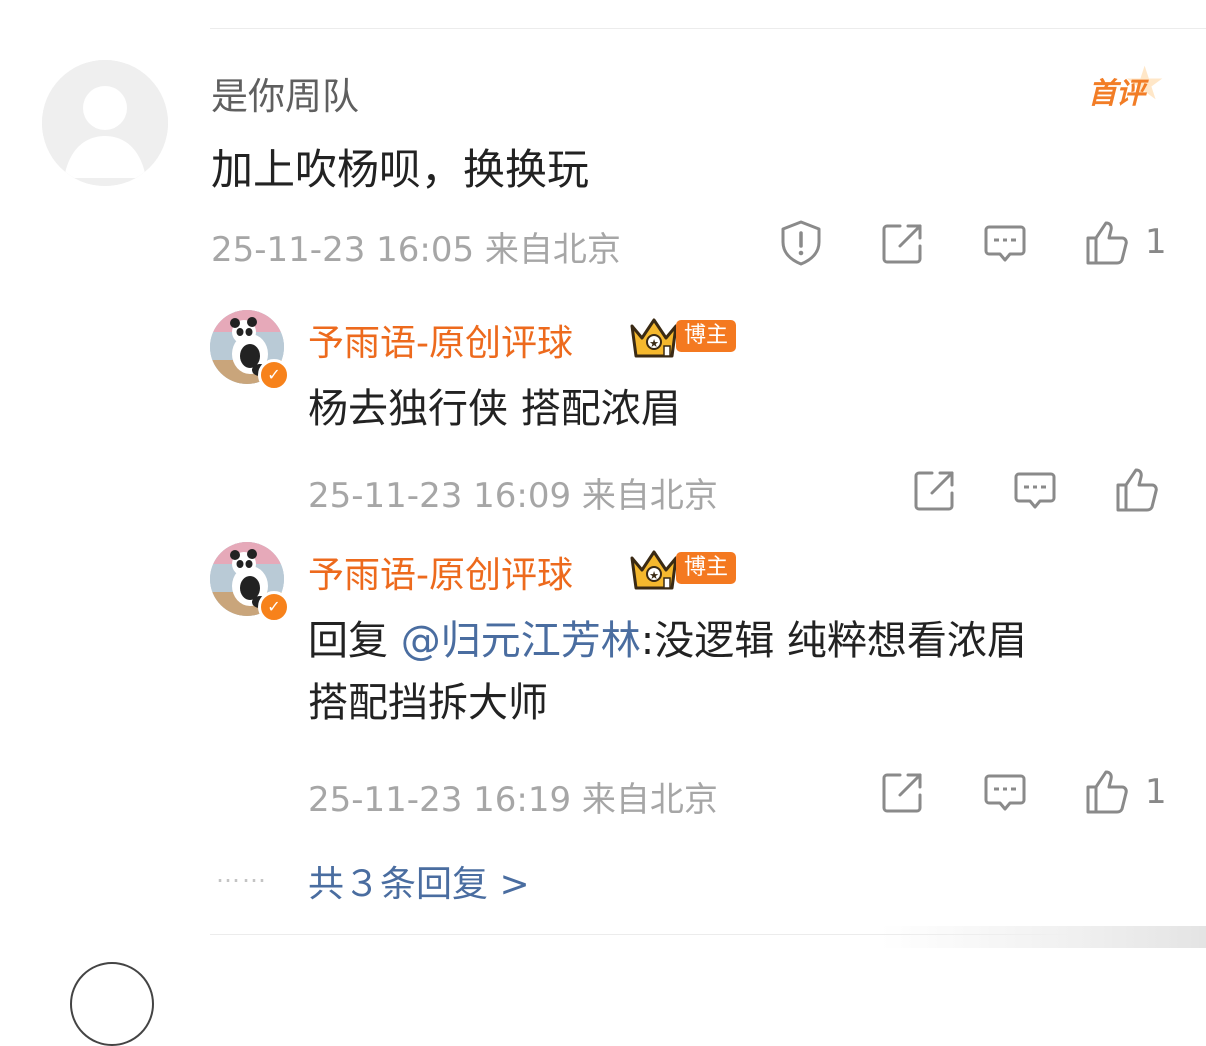  Describe the element at coordinates (112, 1004) in the screenshot. I see `next-comment-avatar` at that location.